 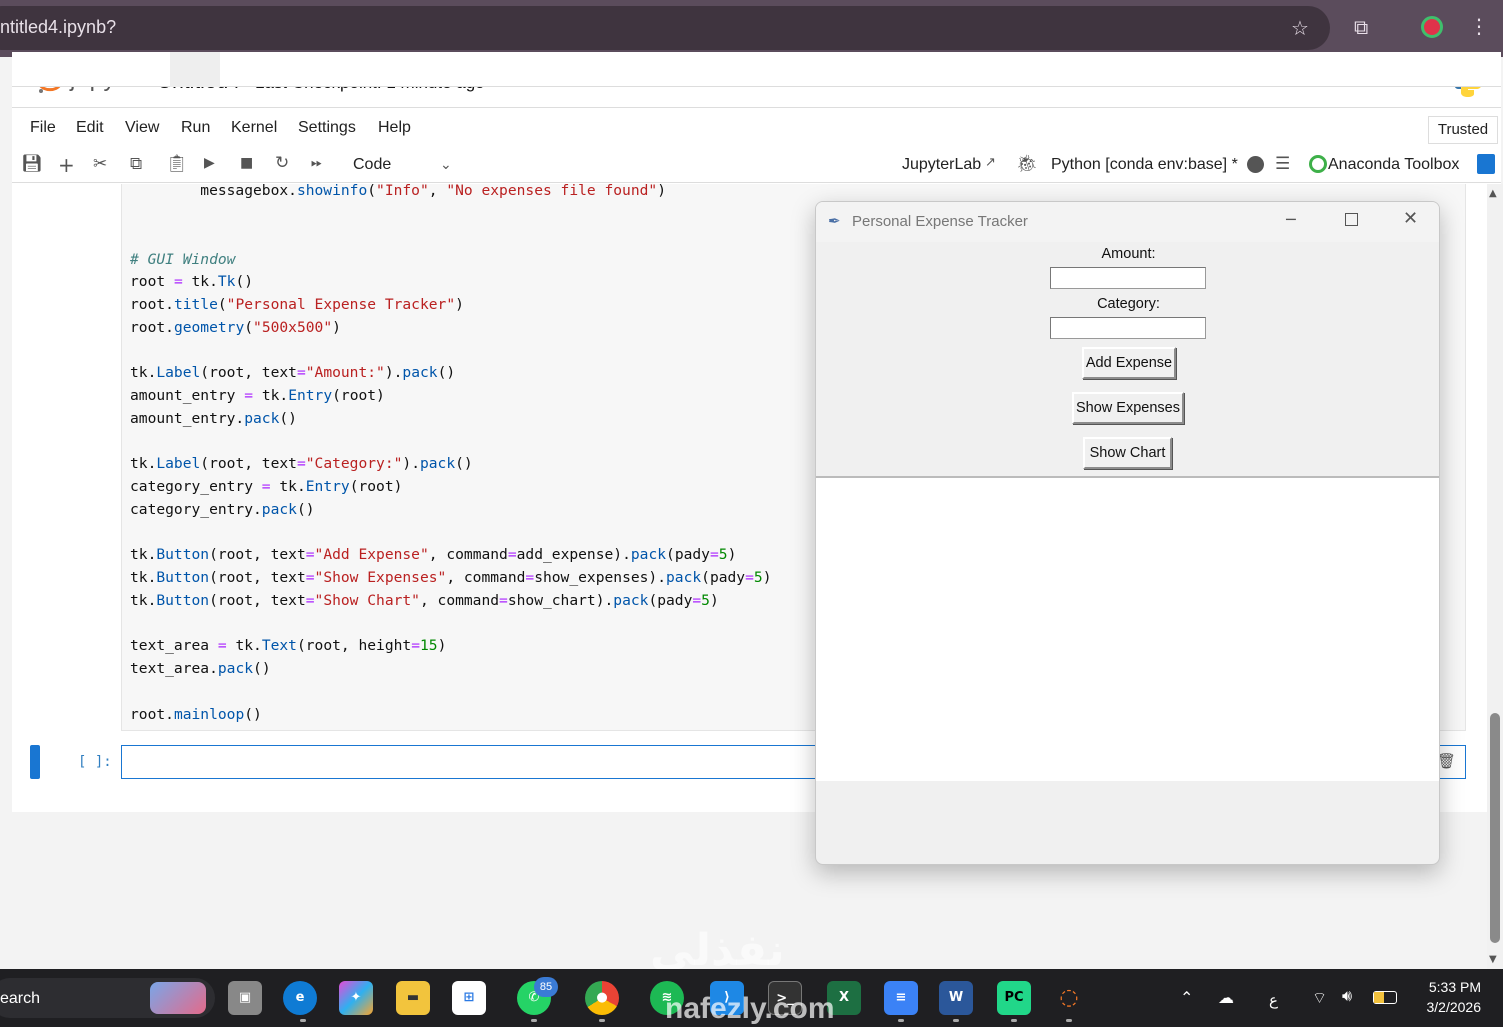 I want to click on cell-type-select: Code, so click(x=372, y=165).